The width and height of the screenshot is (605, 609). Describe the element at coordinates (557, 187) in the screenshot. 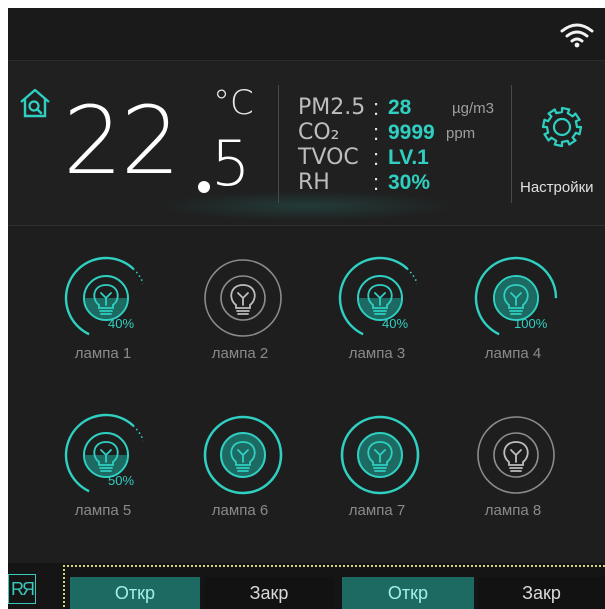

I see `settings-button-label: Настройки` at that location.